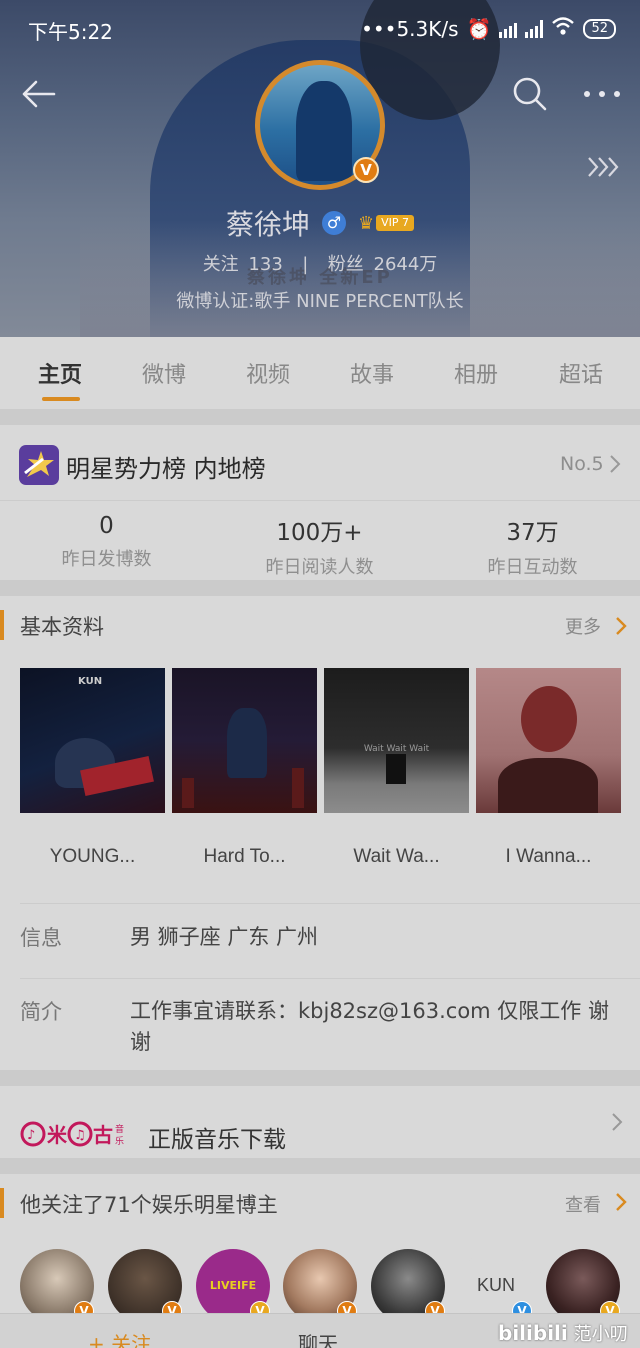 Image resolution: width=640 pixels, height=1348 pixels. What do you see at coordinates (396, 749) in the screenshot?
I see `album-cover-text: Wait Wait Wait` at bounding box center [396, 749].